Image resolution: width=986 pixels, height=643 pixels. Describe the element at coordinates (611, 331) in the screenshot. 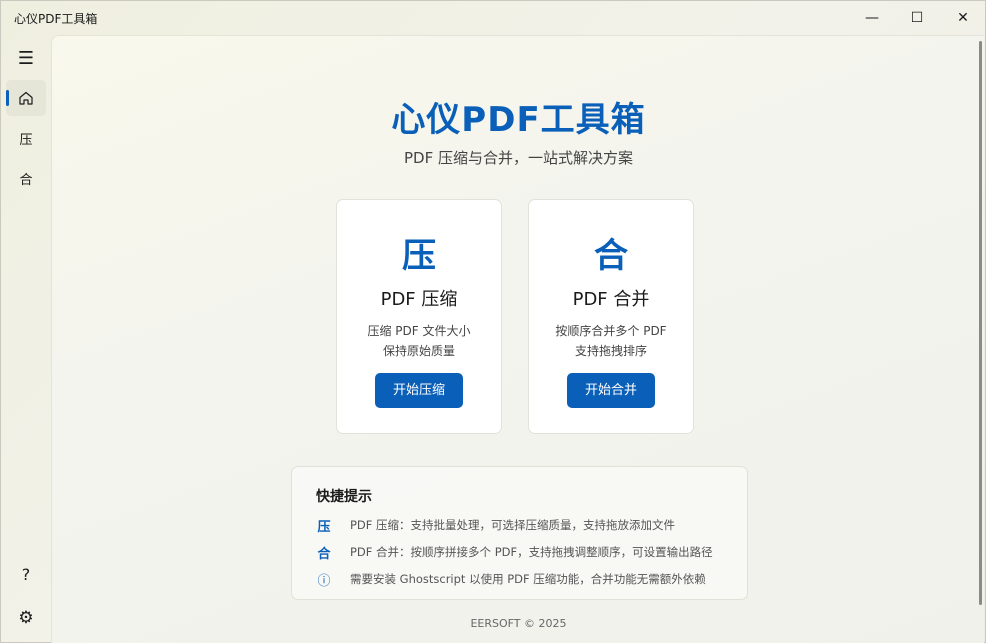

I see `card-desc-line: 按顺序合并多个 PDF` at that location.